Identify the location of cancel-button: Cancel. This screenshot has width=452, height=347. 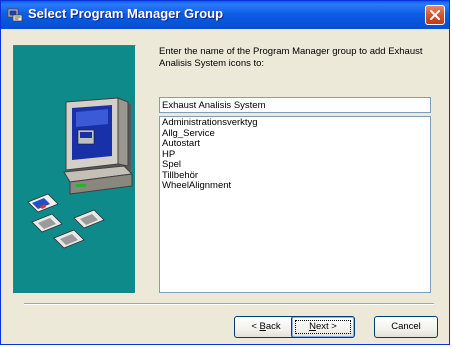
(406, 327).